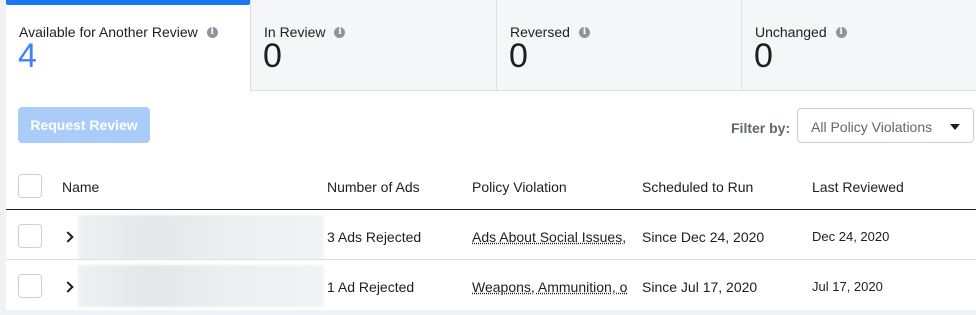 The height and width of the screenshot is (315, 976). I want to click on filter-selected-value: All Policy Violations, so click(872, 127).